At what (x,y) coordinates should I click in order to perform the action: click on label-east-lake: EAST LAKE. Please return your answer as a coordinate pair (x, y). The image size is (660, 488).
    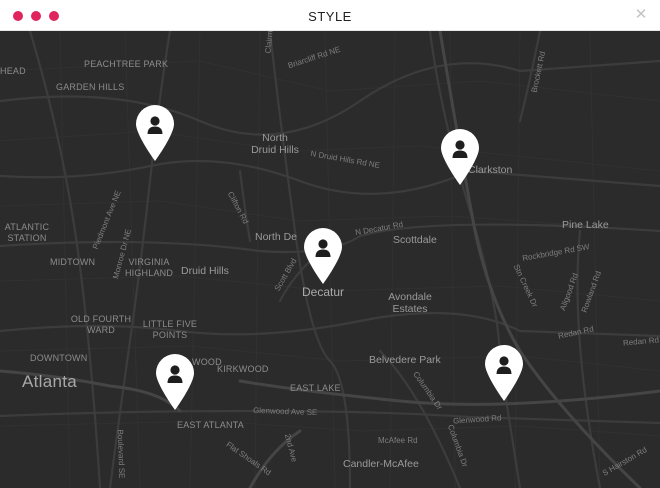
    Looking at the image, I should click on (315, 388).